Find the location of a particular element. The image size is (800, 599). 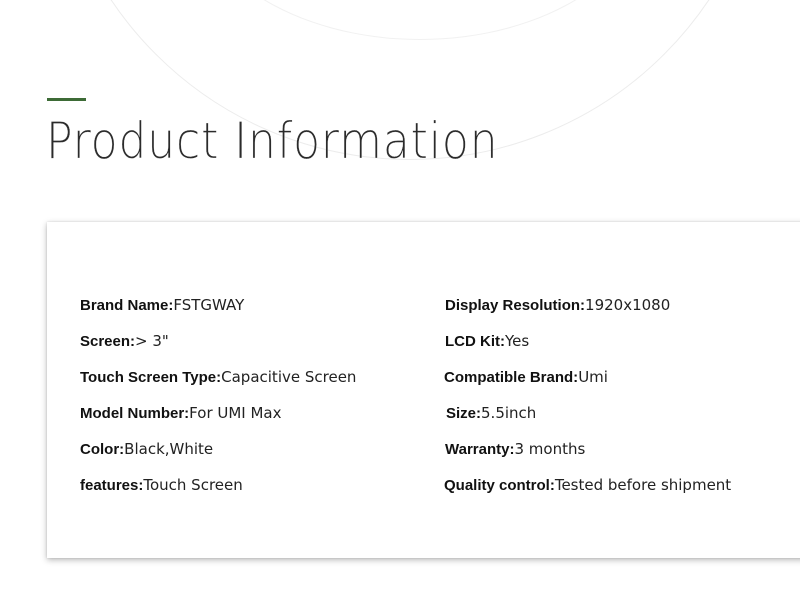

spec-warranty: Warranty:3 months is located at coordinates (515, 449).